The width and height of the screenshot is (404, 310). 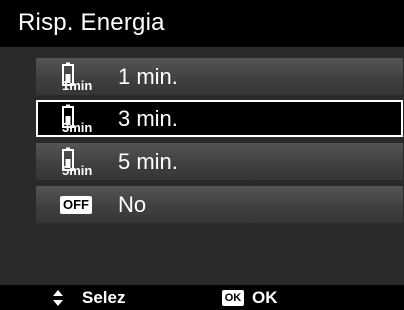 I want to click on ok-button-icon: OK, so click(x=233, y=298).